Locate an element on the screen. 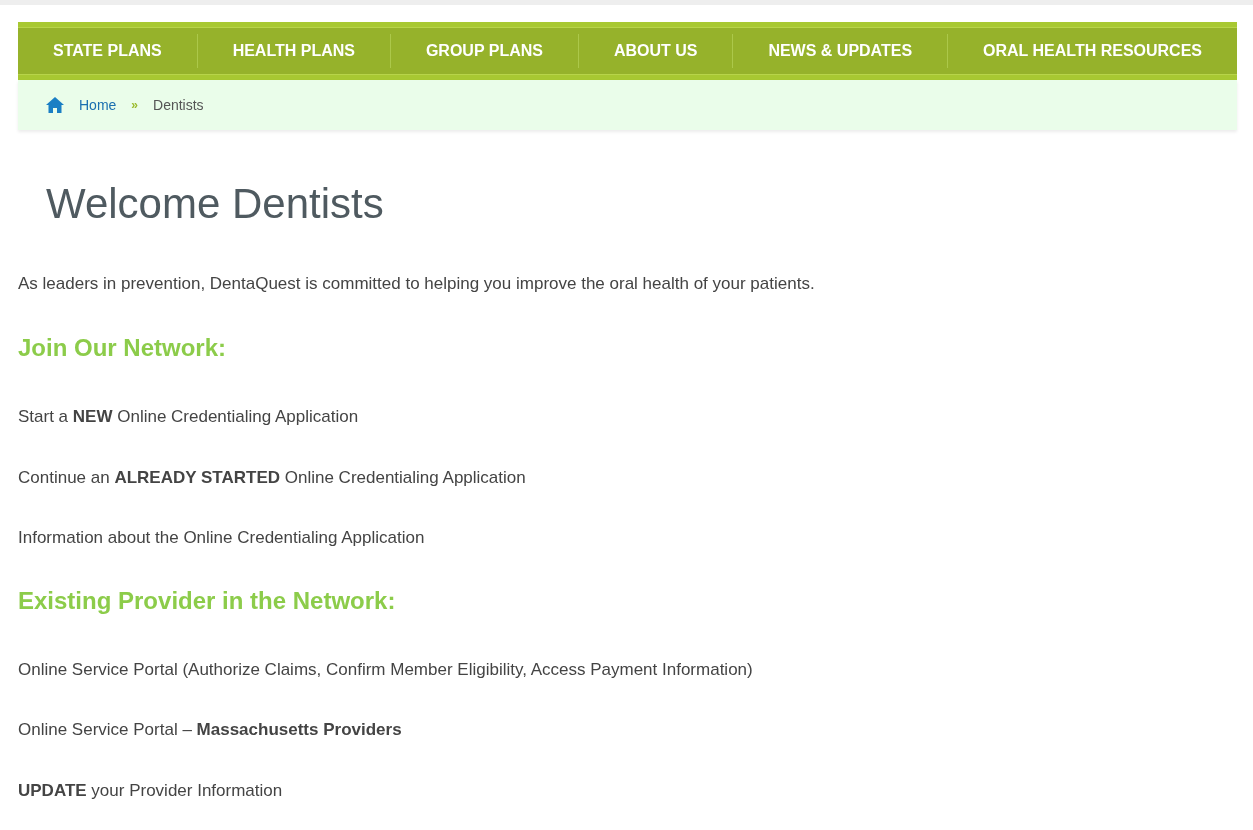 The height and width of the screenshot is (830, 1253). section-heading: Existing Provider in the Network: is located at coordinates (207, 600).